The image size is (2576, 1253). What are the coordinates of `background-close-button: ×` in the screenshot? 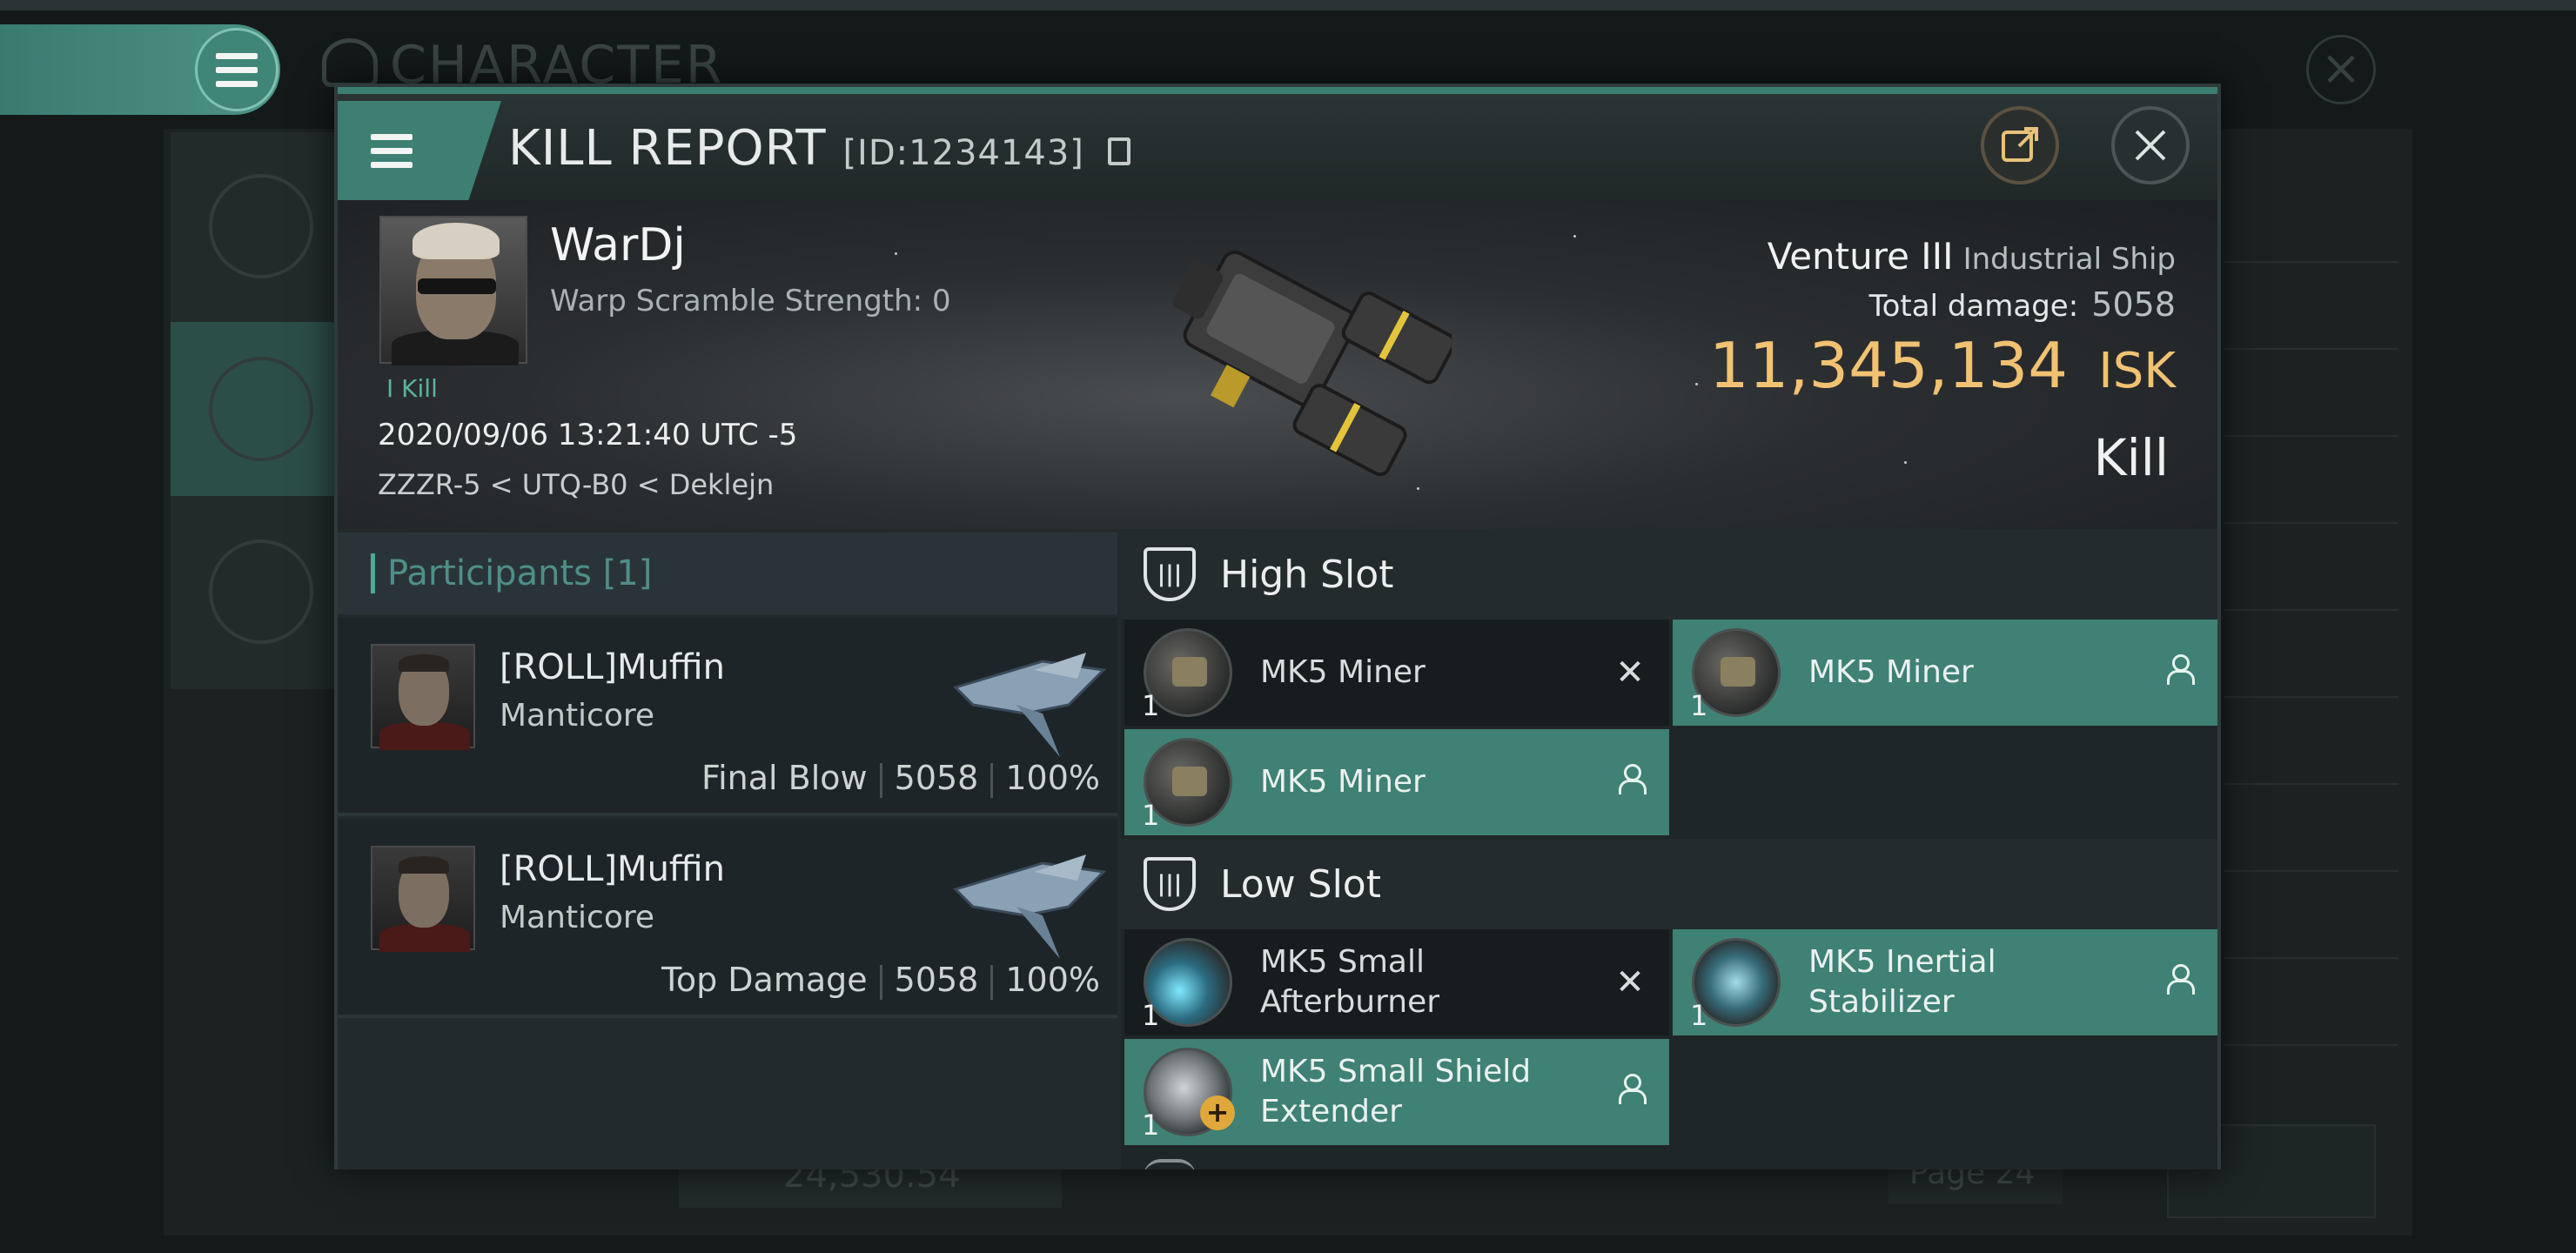 It's located at (2341, 69).